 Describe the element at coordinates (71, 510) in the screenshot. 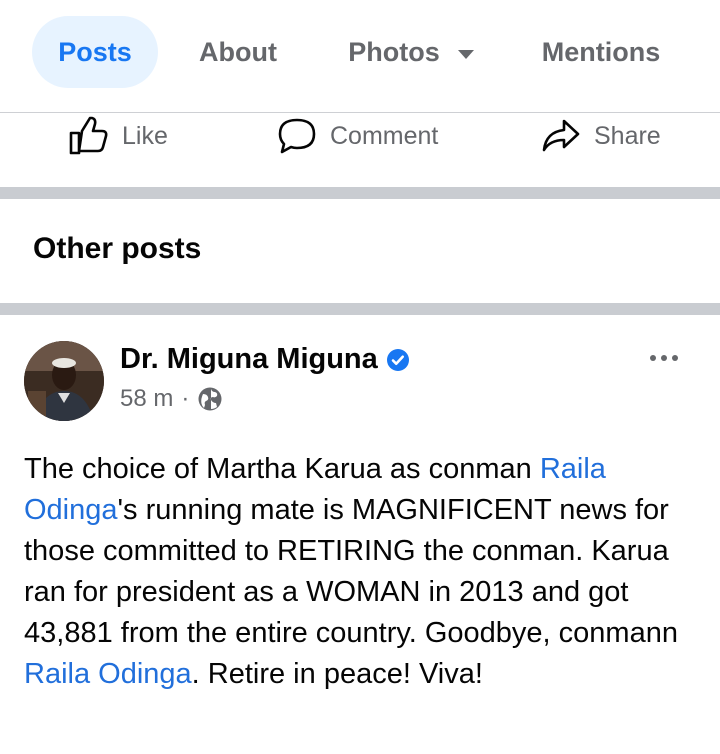

I see `mention-link: Odinga` at that location.